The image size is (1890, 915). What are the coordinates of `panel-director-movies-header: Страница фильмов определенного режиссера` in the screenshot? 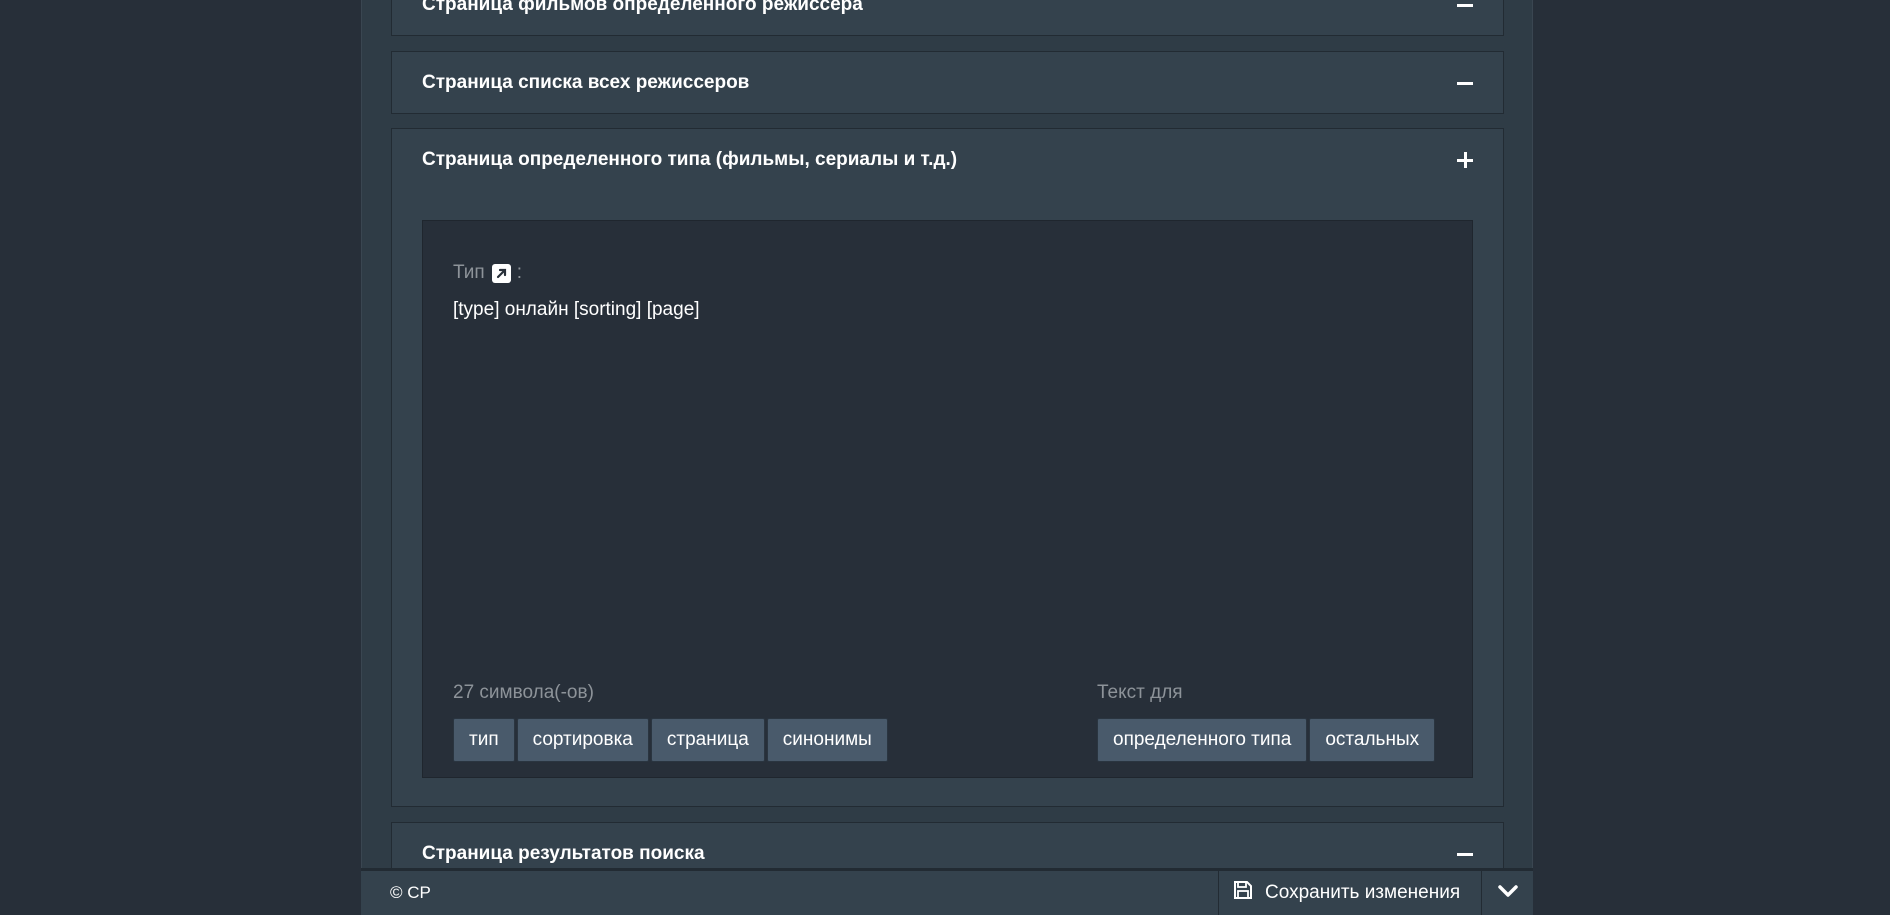 It's located at (947, 18).